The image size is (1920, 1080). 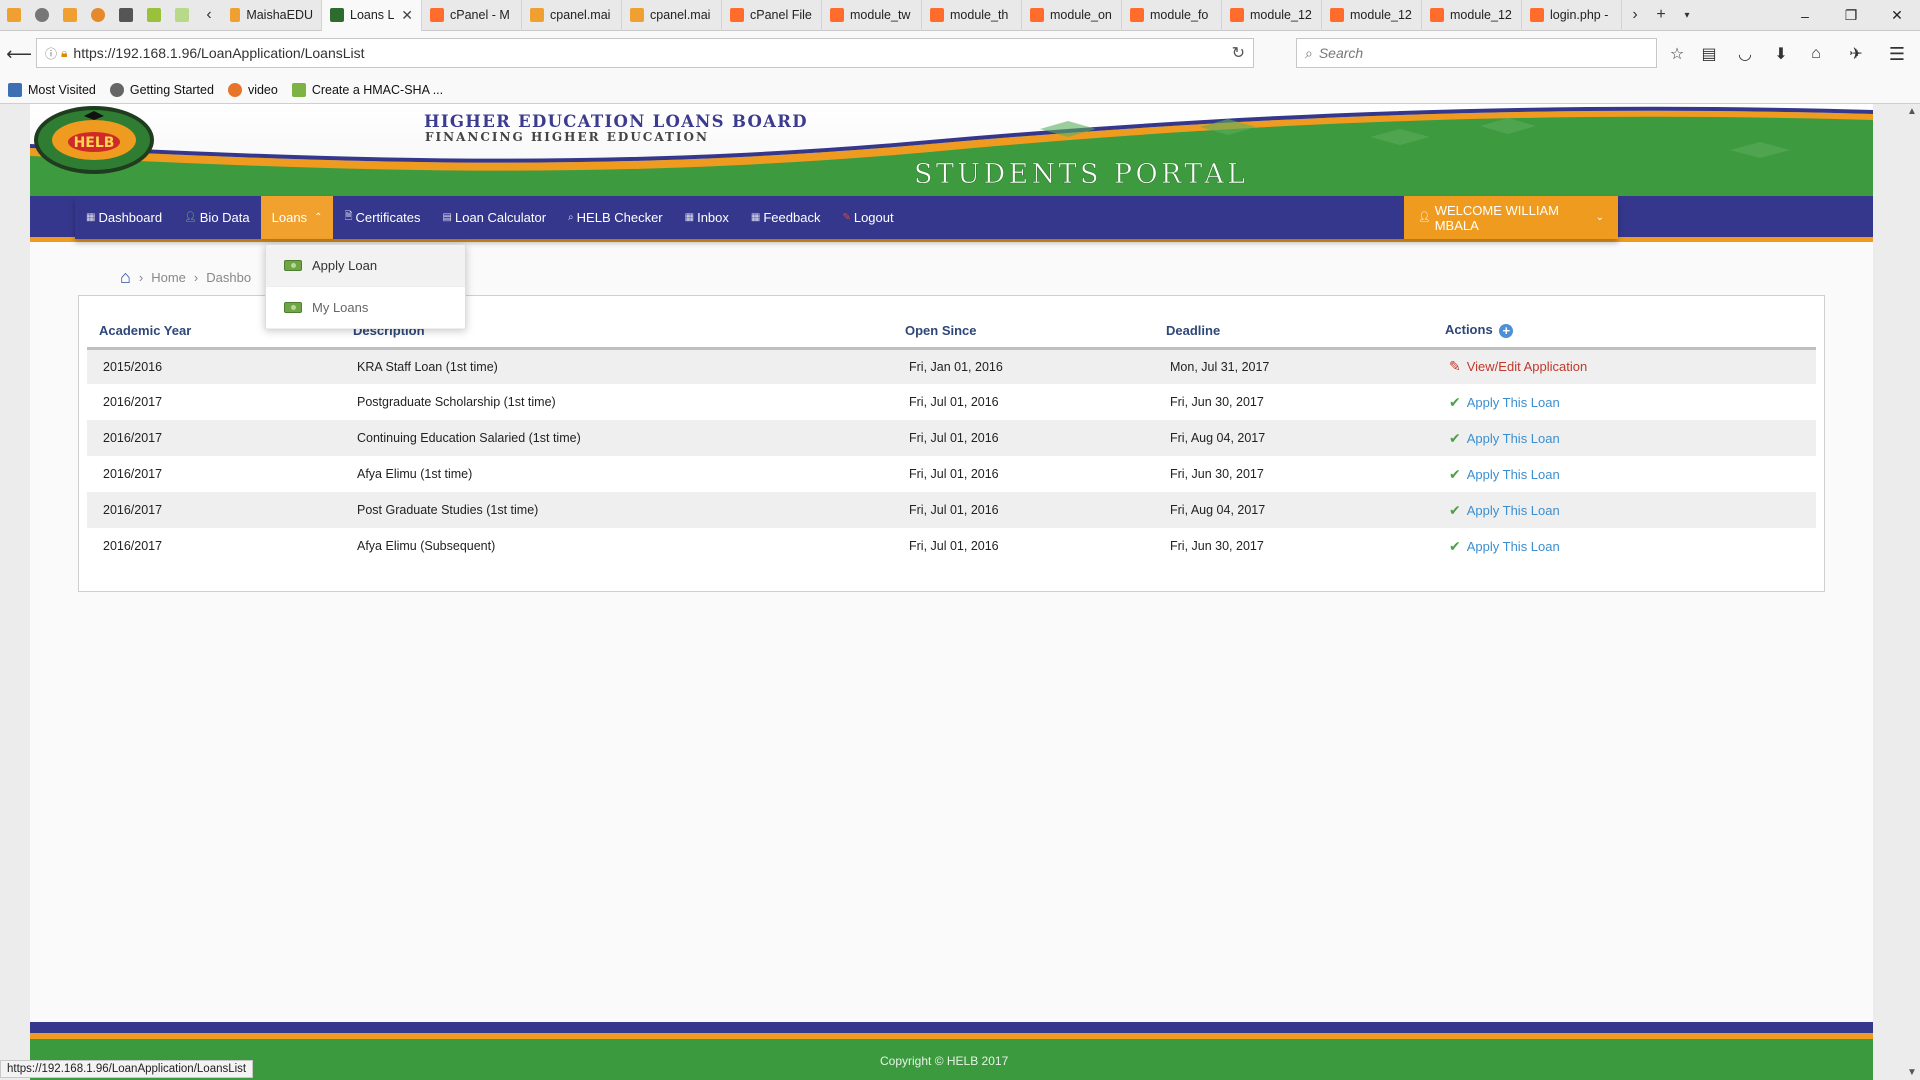 What do you see at coordinates (1661, 15) in the screenshot?
I see `new-tab-button: +` at bounding box center [1661, 15].